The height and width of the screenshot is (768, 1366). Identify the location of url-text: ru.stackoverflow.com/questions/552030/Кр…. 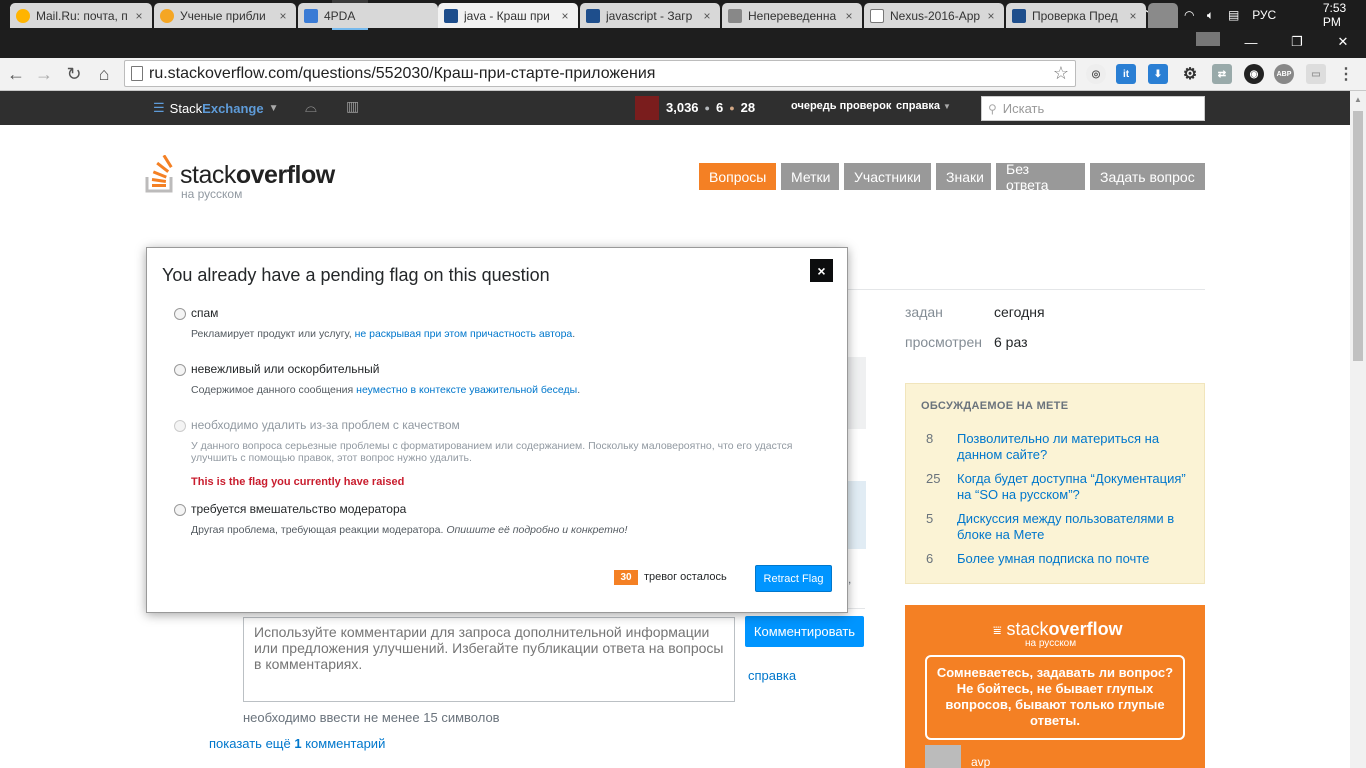
(402, 73).